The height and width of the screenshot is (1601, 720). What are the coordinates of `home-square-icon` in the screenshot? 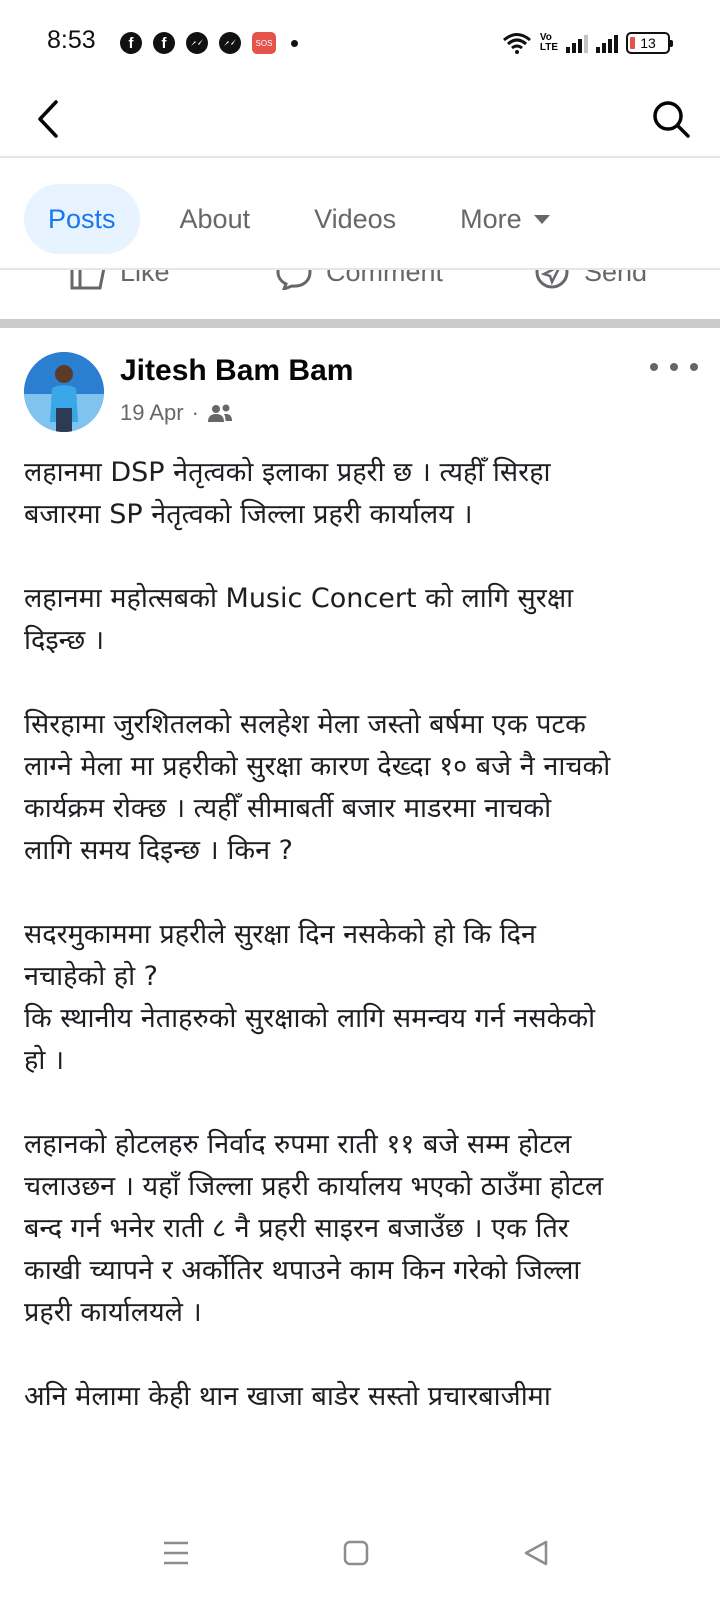 It's located at (356, 1553).